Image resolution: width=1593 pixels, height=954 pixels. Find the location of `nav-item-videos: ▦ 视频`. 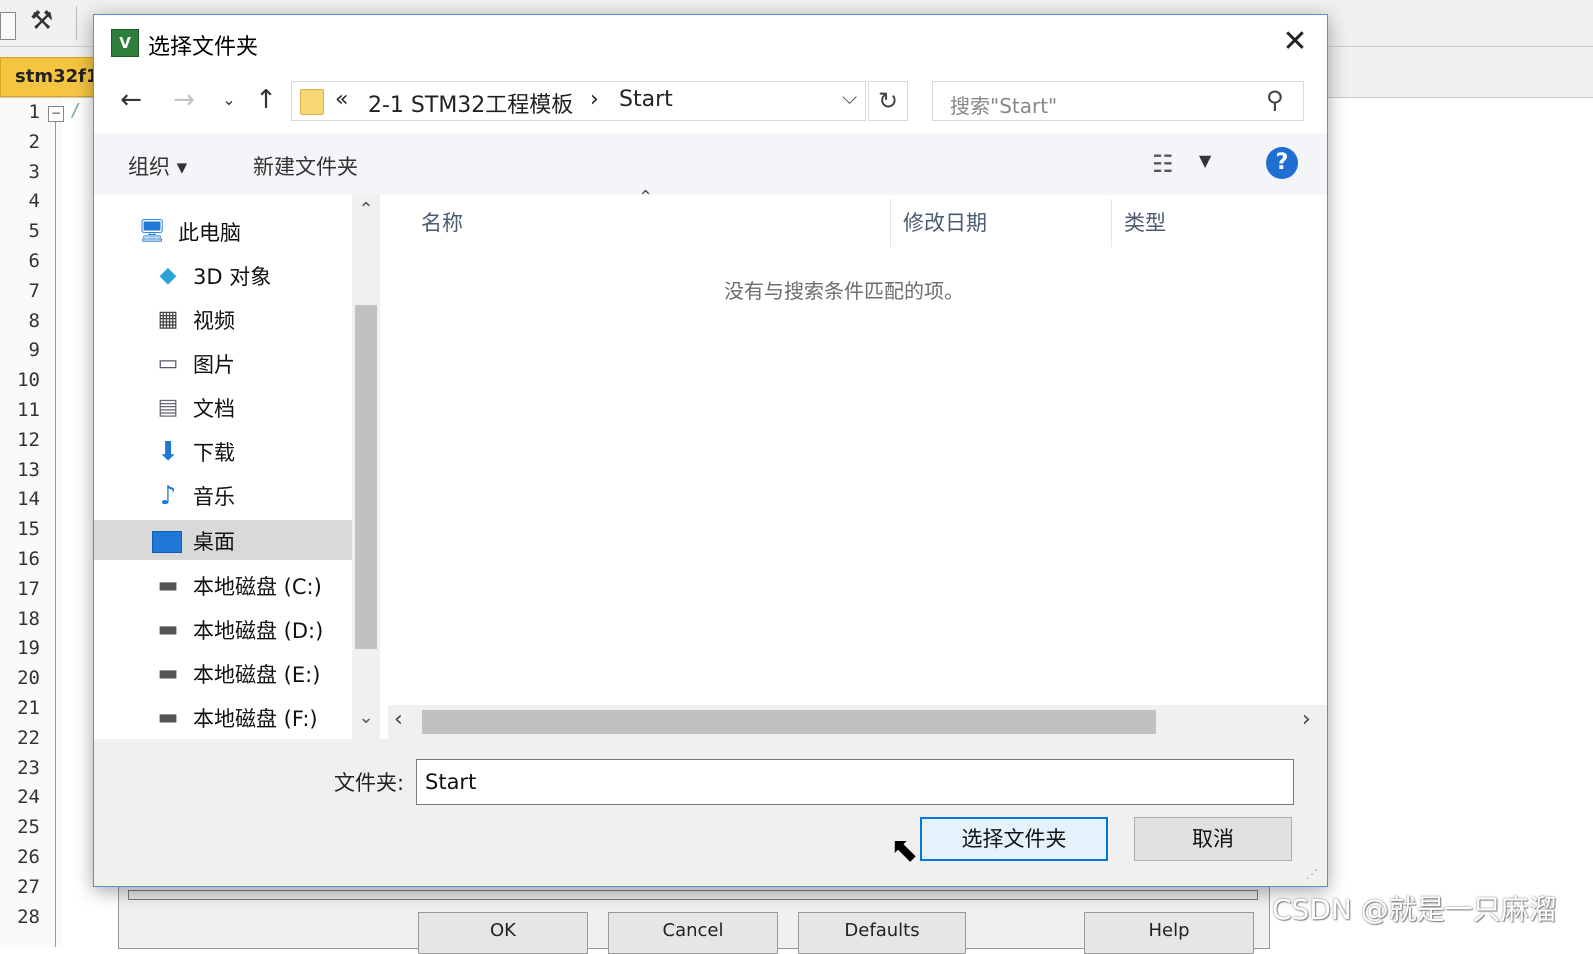

nav-item-videos: ▦ 视频 is located at coordinates (223, 319).